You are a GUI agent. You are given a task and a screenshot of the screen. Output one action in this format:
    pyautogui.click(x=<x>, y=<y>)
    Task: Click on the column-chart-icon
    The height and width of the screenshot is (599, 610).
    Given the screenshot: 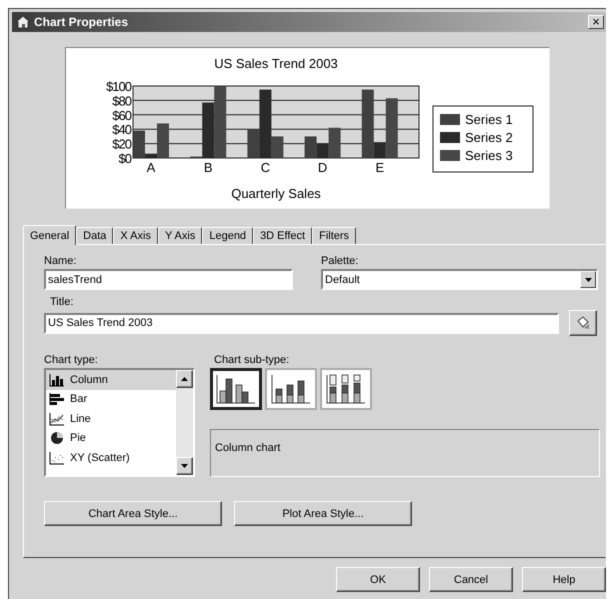 What is the action you would take?
    pyautogui.click(x=57, y=379)
    